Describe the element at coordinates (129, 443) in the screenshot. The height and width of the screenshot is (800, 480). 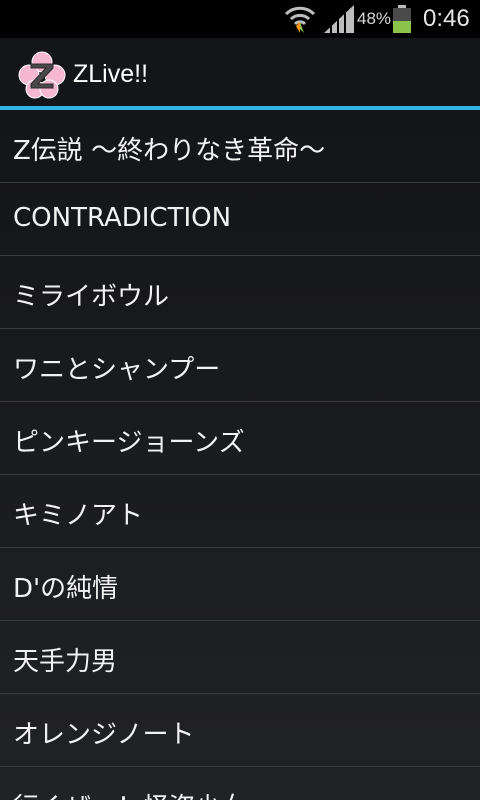
I see `song-title: ピンキージョーンズ` at that location.